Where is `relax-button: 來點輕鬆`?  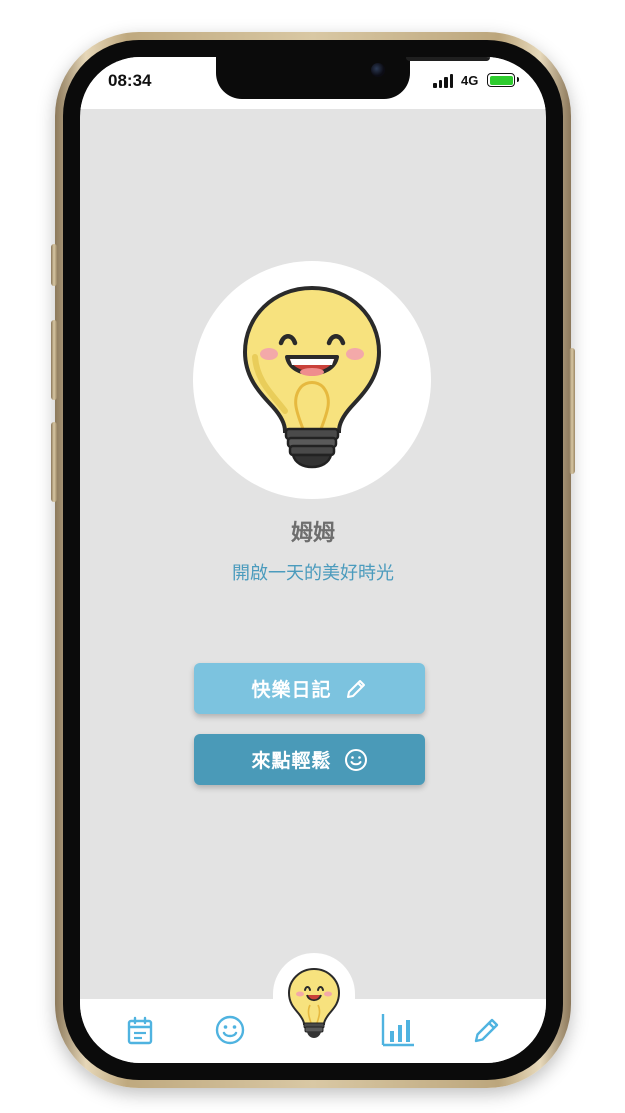 relax-button: 來點輕鬆 is located at coordinates (309, 759).